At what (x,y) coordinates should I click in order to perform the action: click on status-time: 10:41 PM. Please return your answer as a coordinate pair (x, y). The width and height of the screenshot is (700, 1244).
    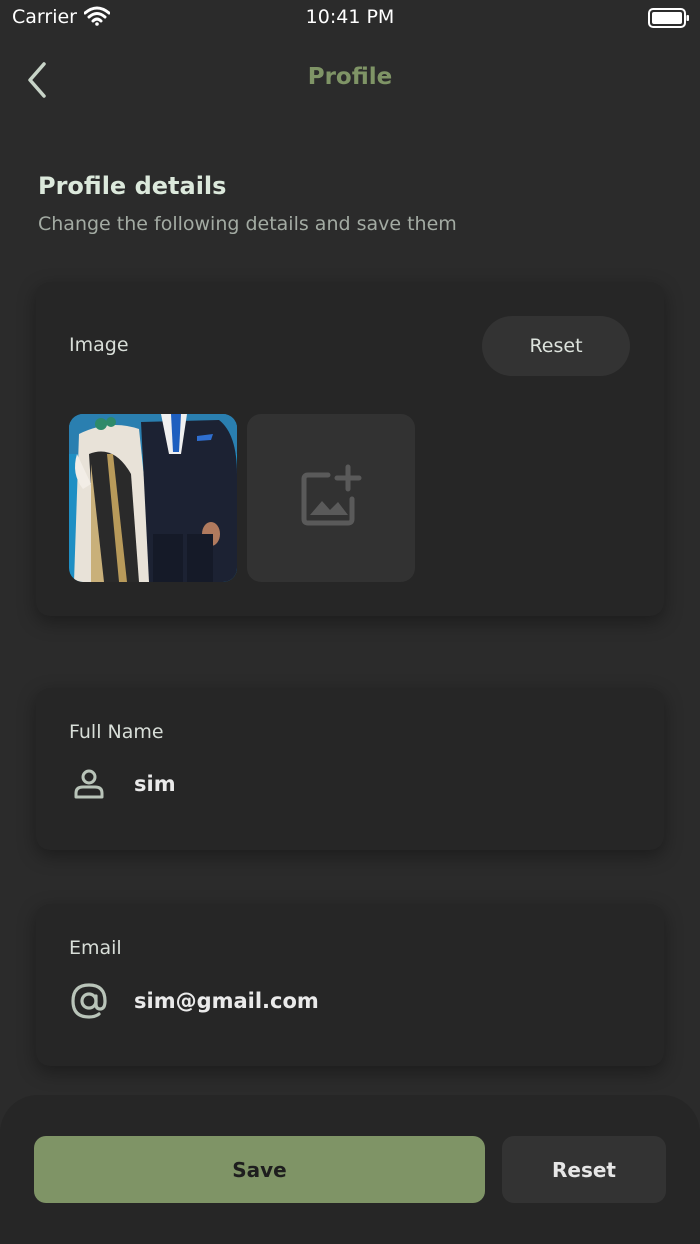
    Looking at the image, I should click on (350, 17).